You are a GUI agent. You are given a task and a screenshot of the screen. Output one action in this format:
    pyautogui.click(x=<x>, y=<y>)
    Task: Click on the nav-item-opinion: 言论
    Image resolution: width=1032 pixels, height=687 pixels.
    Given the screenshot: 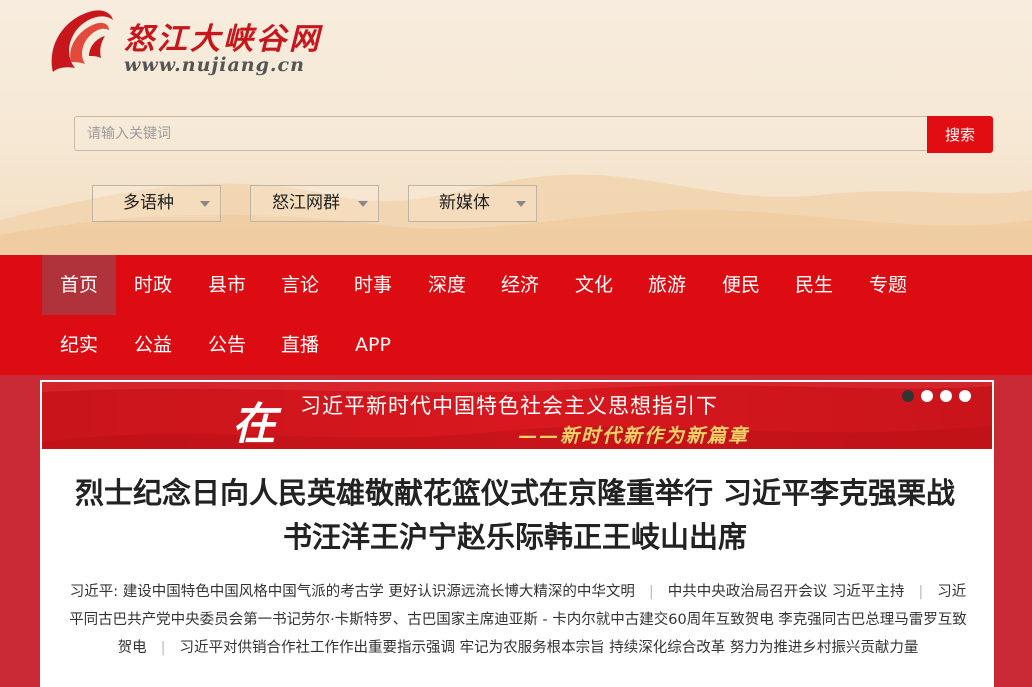 What is the action you would take?
    pyautogui.click(x=300, y=285)
    